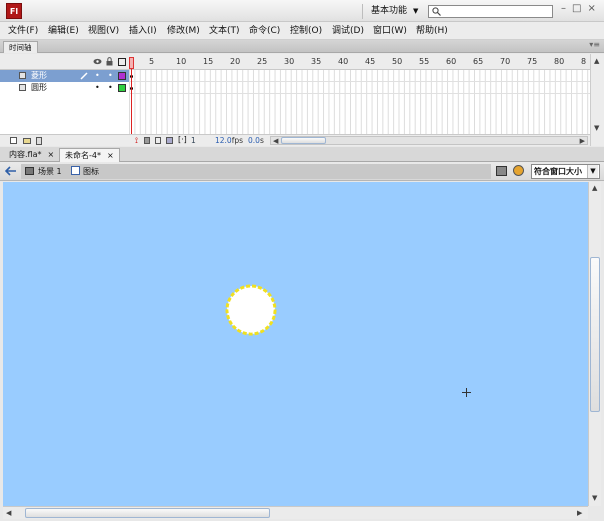 The width and height of the screenshot is (604, 521). What do you see at coordinates (343, 61) in the screenshot?
I see `frame-number: 40` at bounding box center [343, 61].